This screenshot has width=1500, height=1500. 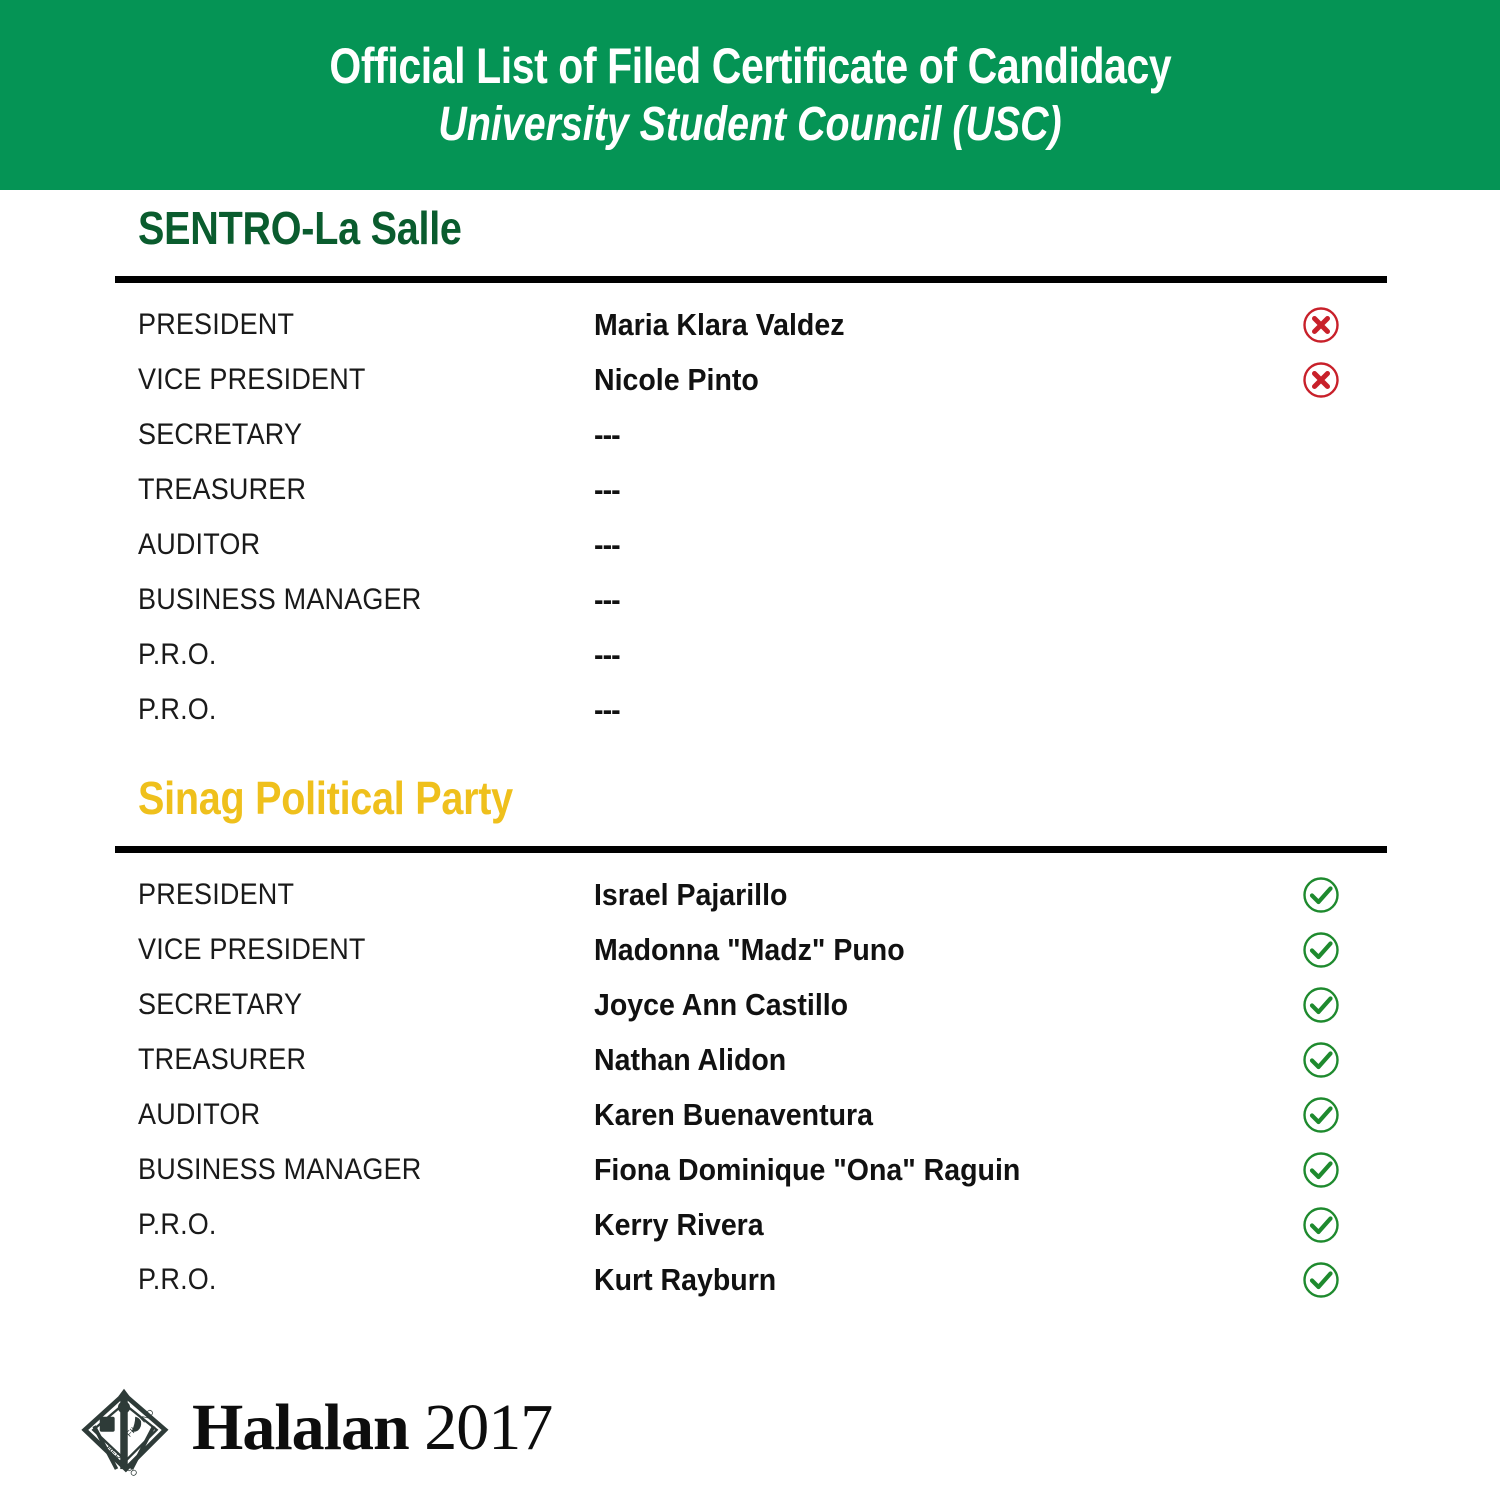 What do you see at coordinates (733, 1114) in the screenshot?
I see `candidate-name: Karen Buenaventura` at bounding box center [733, 1114].